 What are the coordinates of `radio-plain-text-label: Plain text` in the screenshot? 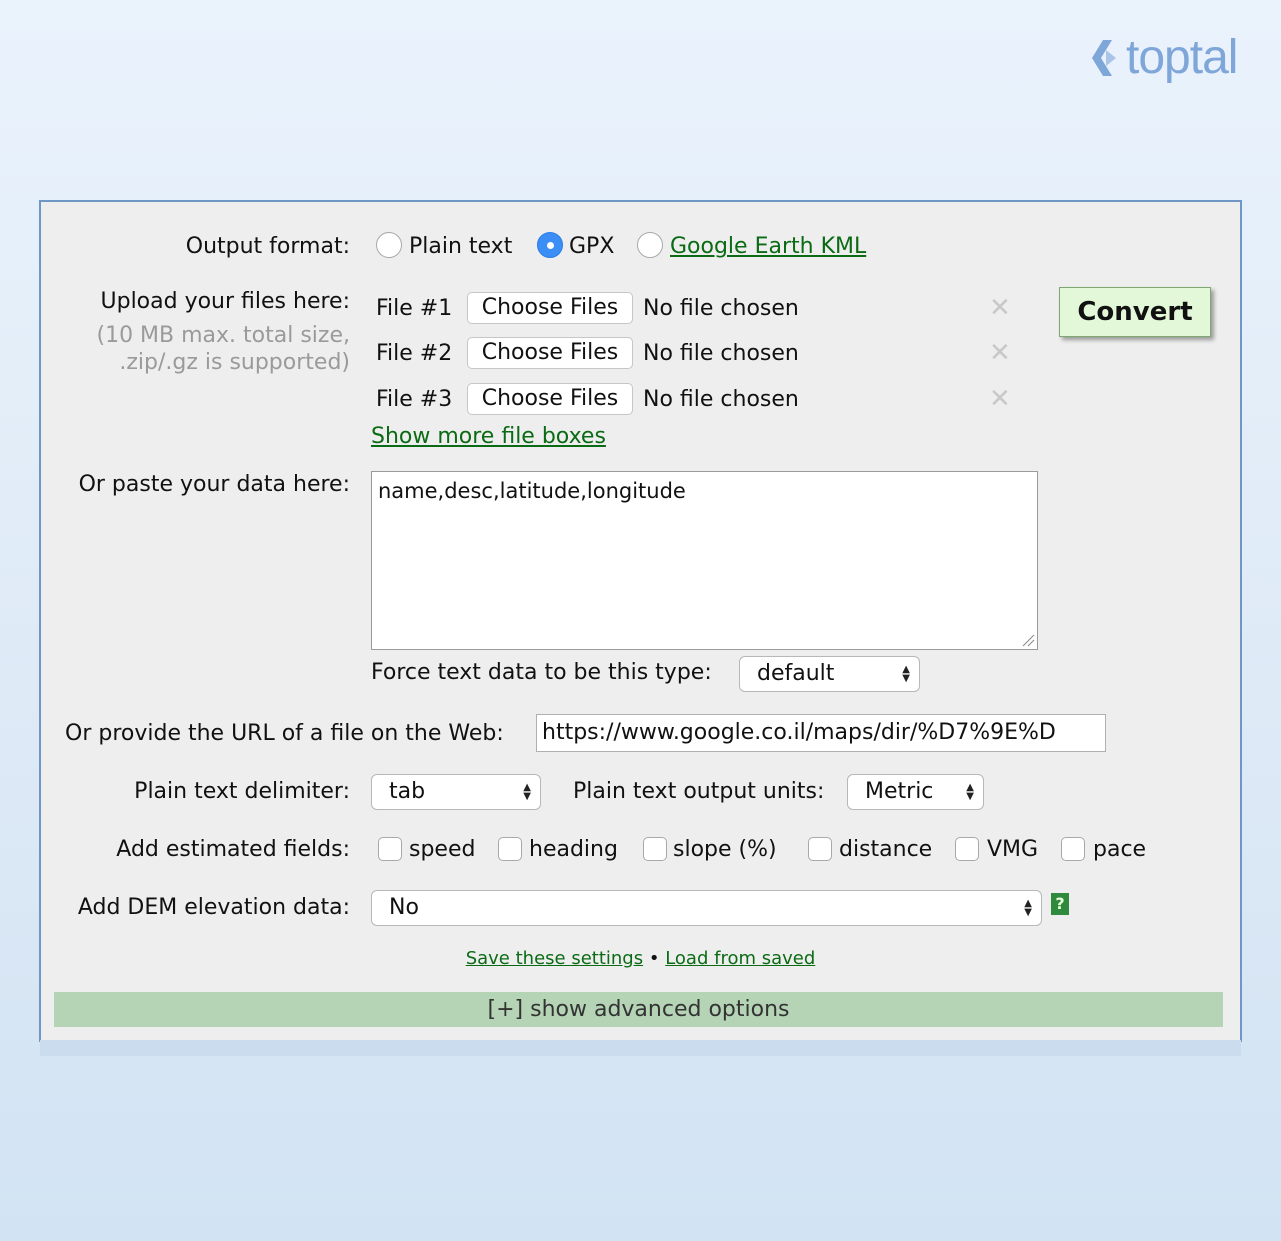 It's located at (460, 247).